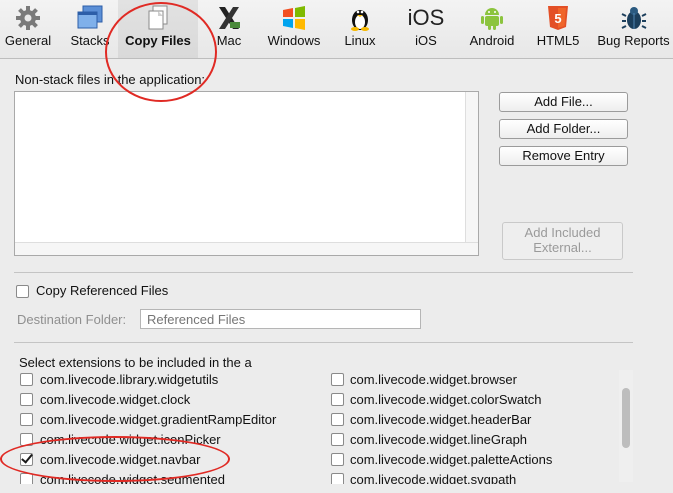  I want to click on ext-label: com.livecode.library.widgetutils, so click(129, 379).